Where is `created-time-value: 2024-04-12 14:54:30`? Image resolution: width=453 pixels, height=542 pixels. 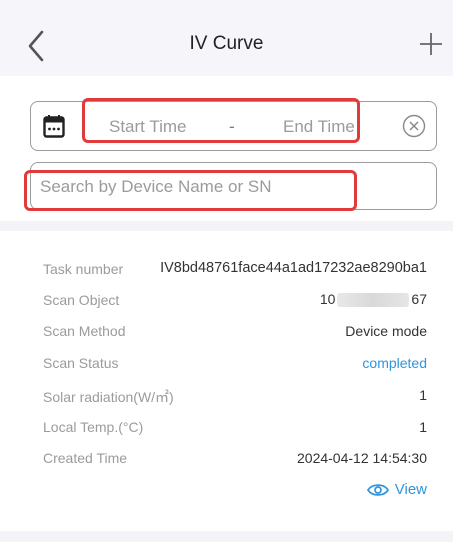 created-time-value: 2024-04-12 14:54:30 is located at coordinates (362, 458).